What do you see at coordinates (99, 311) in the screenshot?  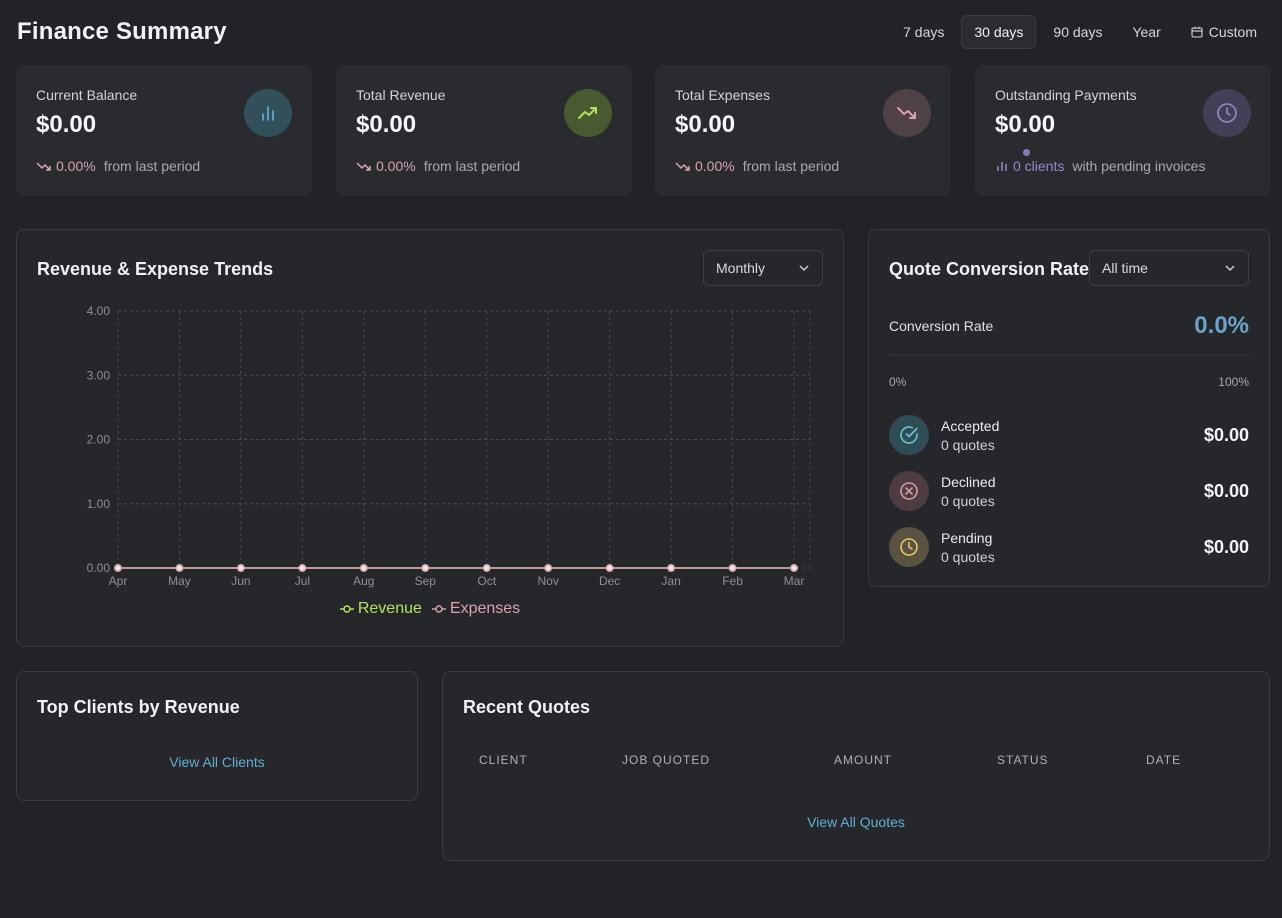 I see `y-tick-label: 4.00` at bounding box center [99, 311].